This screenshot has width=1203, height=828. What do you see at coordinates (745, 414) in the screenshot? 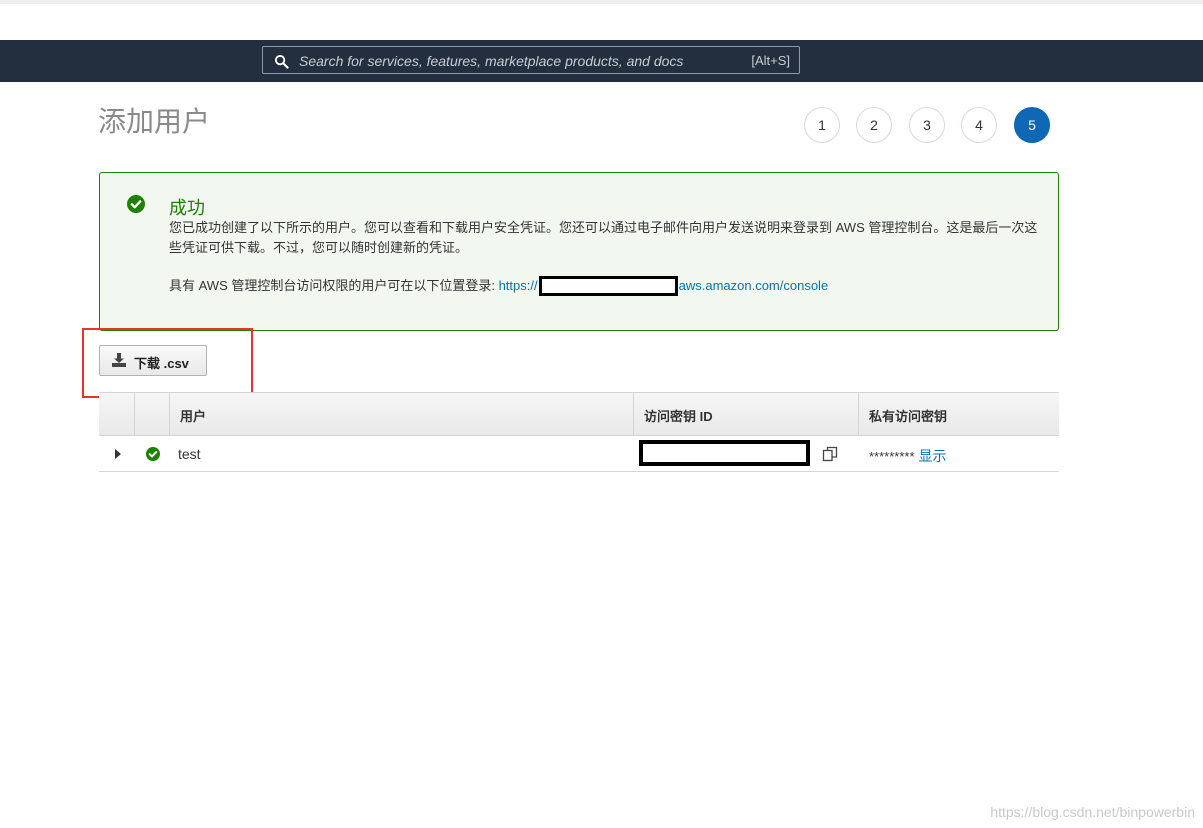
I see `header-access-key-id: 访问密钥 ID` at bounding box center [745, 414].